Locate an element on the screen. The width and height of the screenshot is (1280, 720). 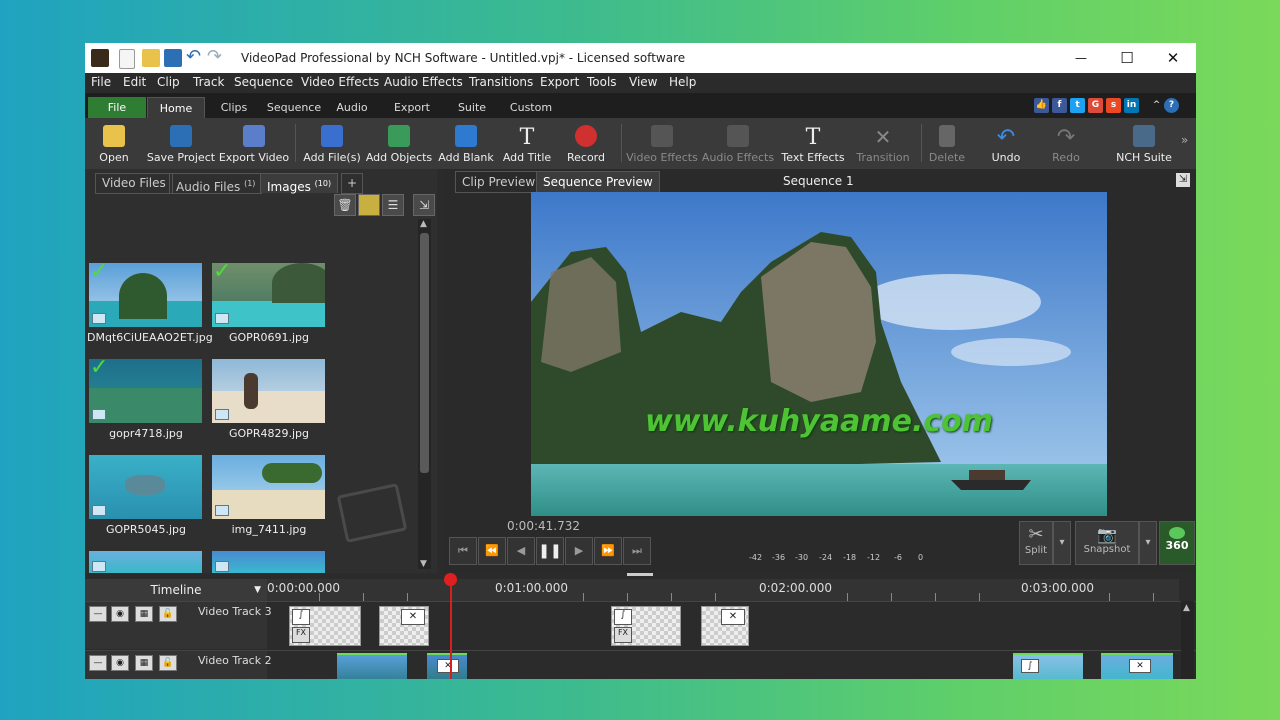
open-folder-icon is located at coordinates (151, 58).